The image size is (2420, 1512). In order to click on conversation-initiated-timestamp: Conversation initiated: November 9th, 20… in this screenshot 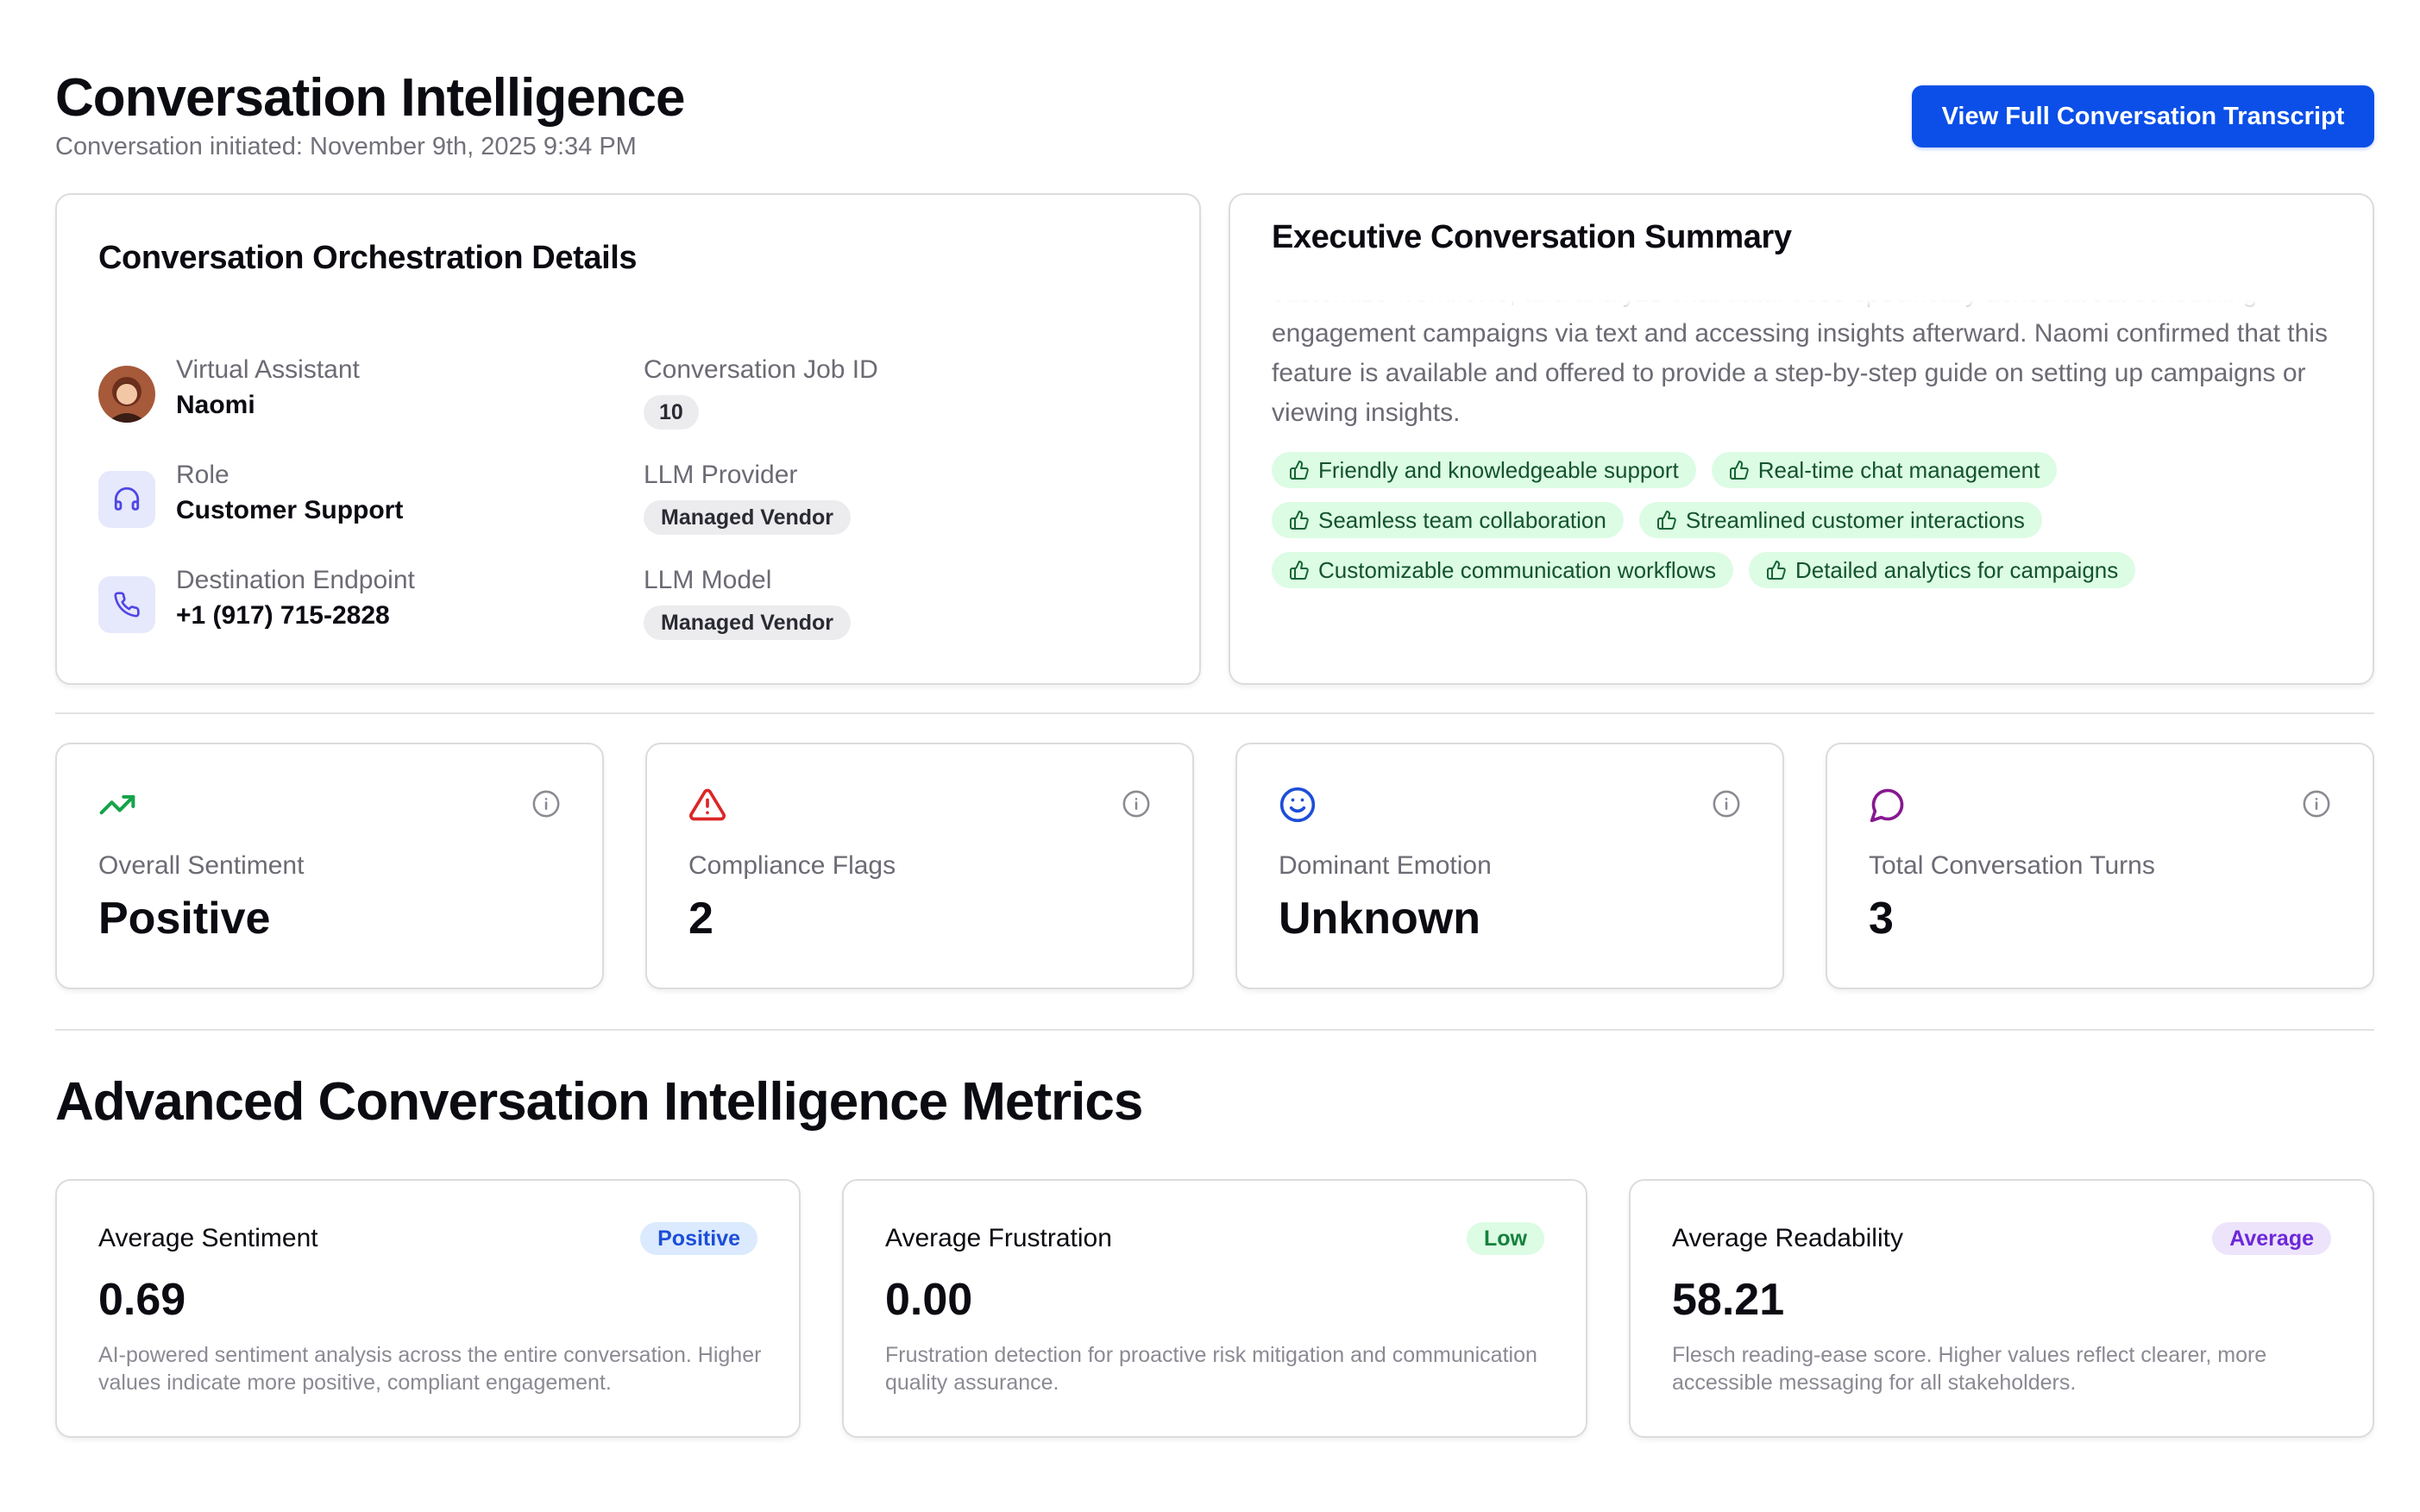, I will do `click(346, 146)`.